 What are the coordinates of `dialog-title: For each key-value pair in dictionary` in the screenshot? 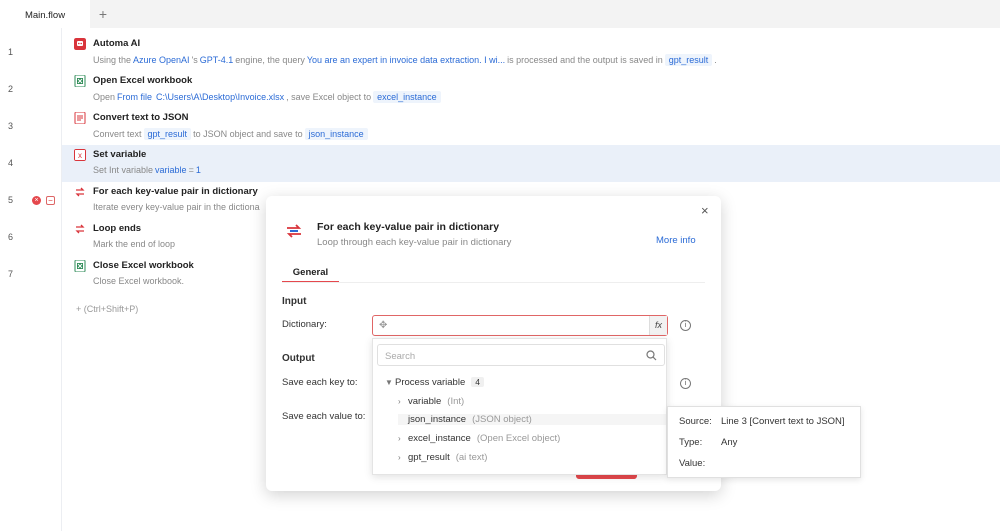 It's located at (408, 227).